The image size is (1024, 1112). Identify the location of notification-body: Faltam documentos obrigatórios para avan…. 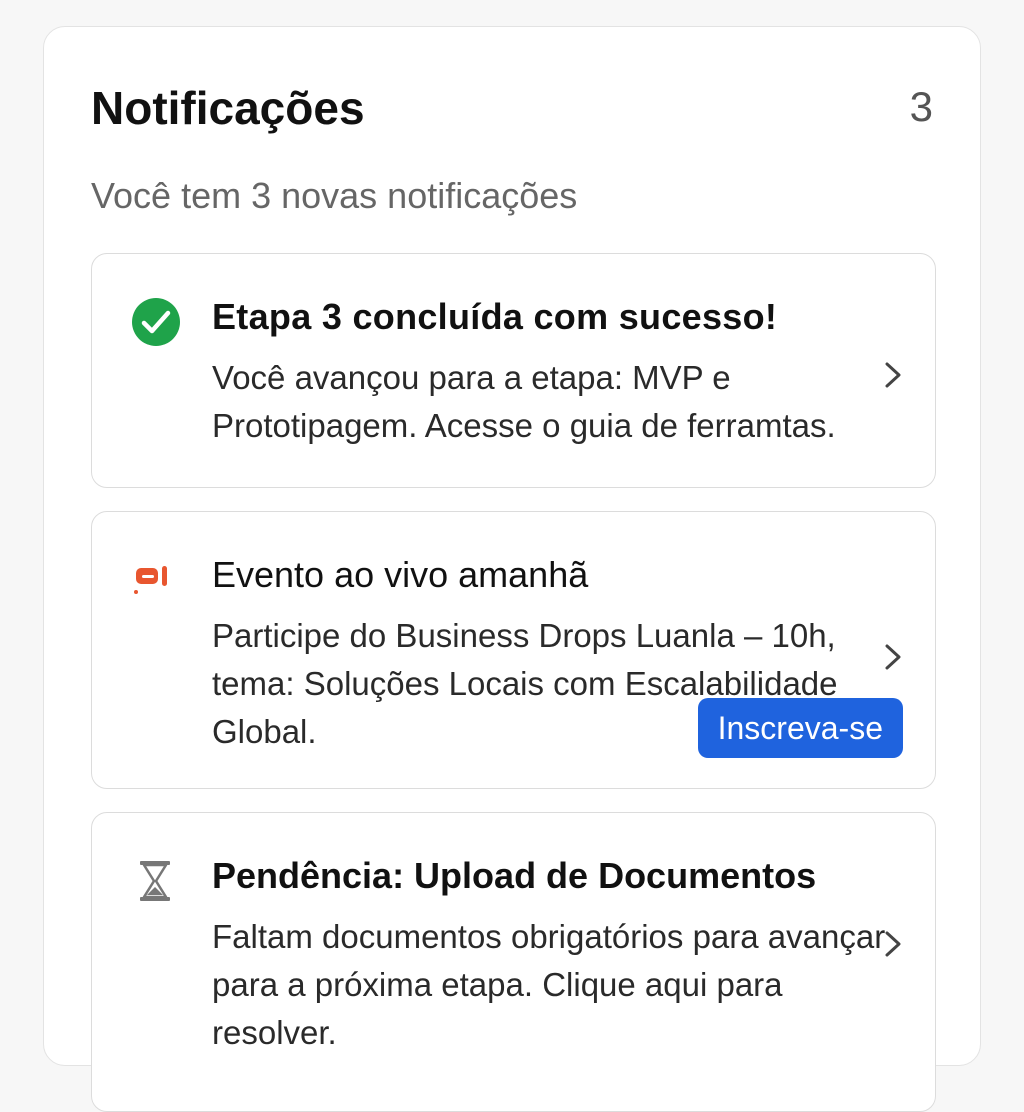
(549, 984).